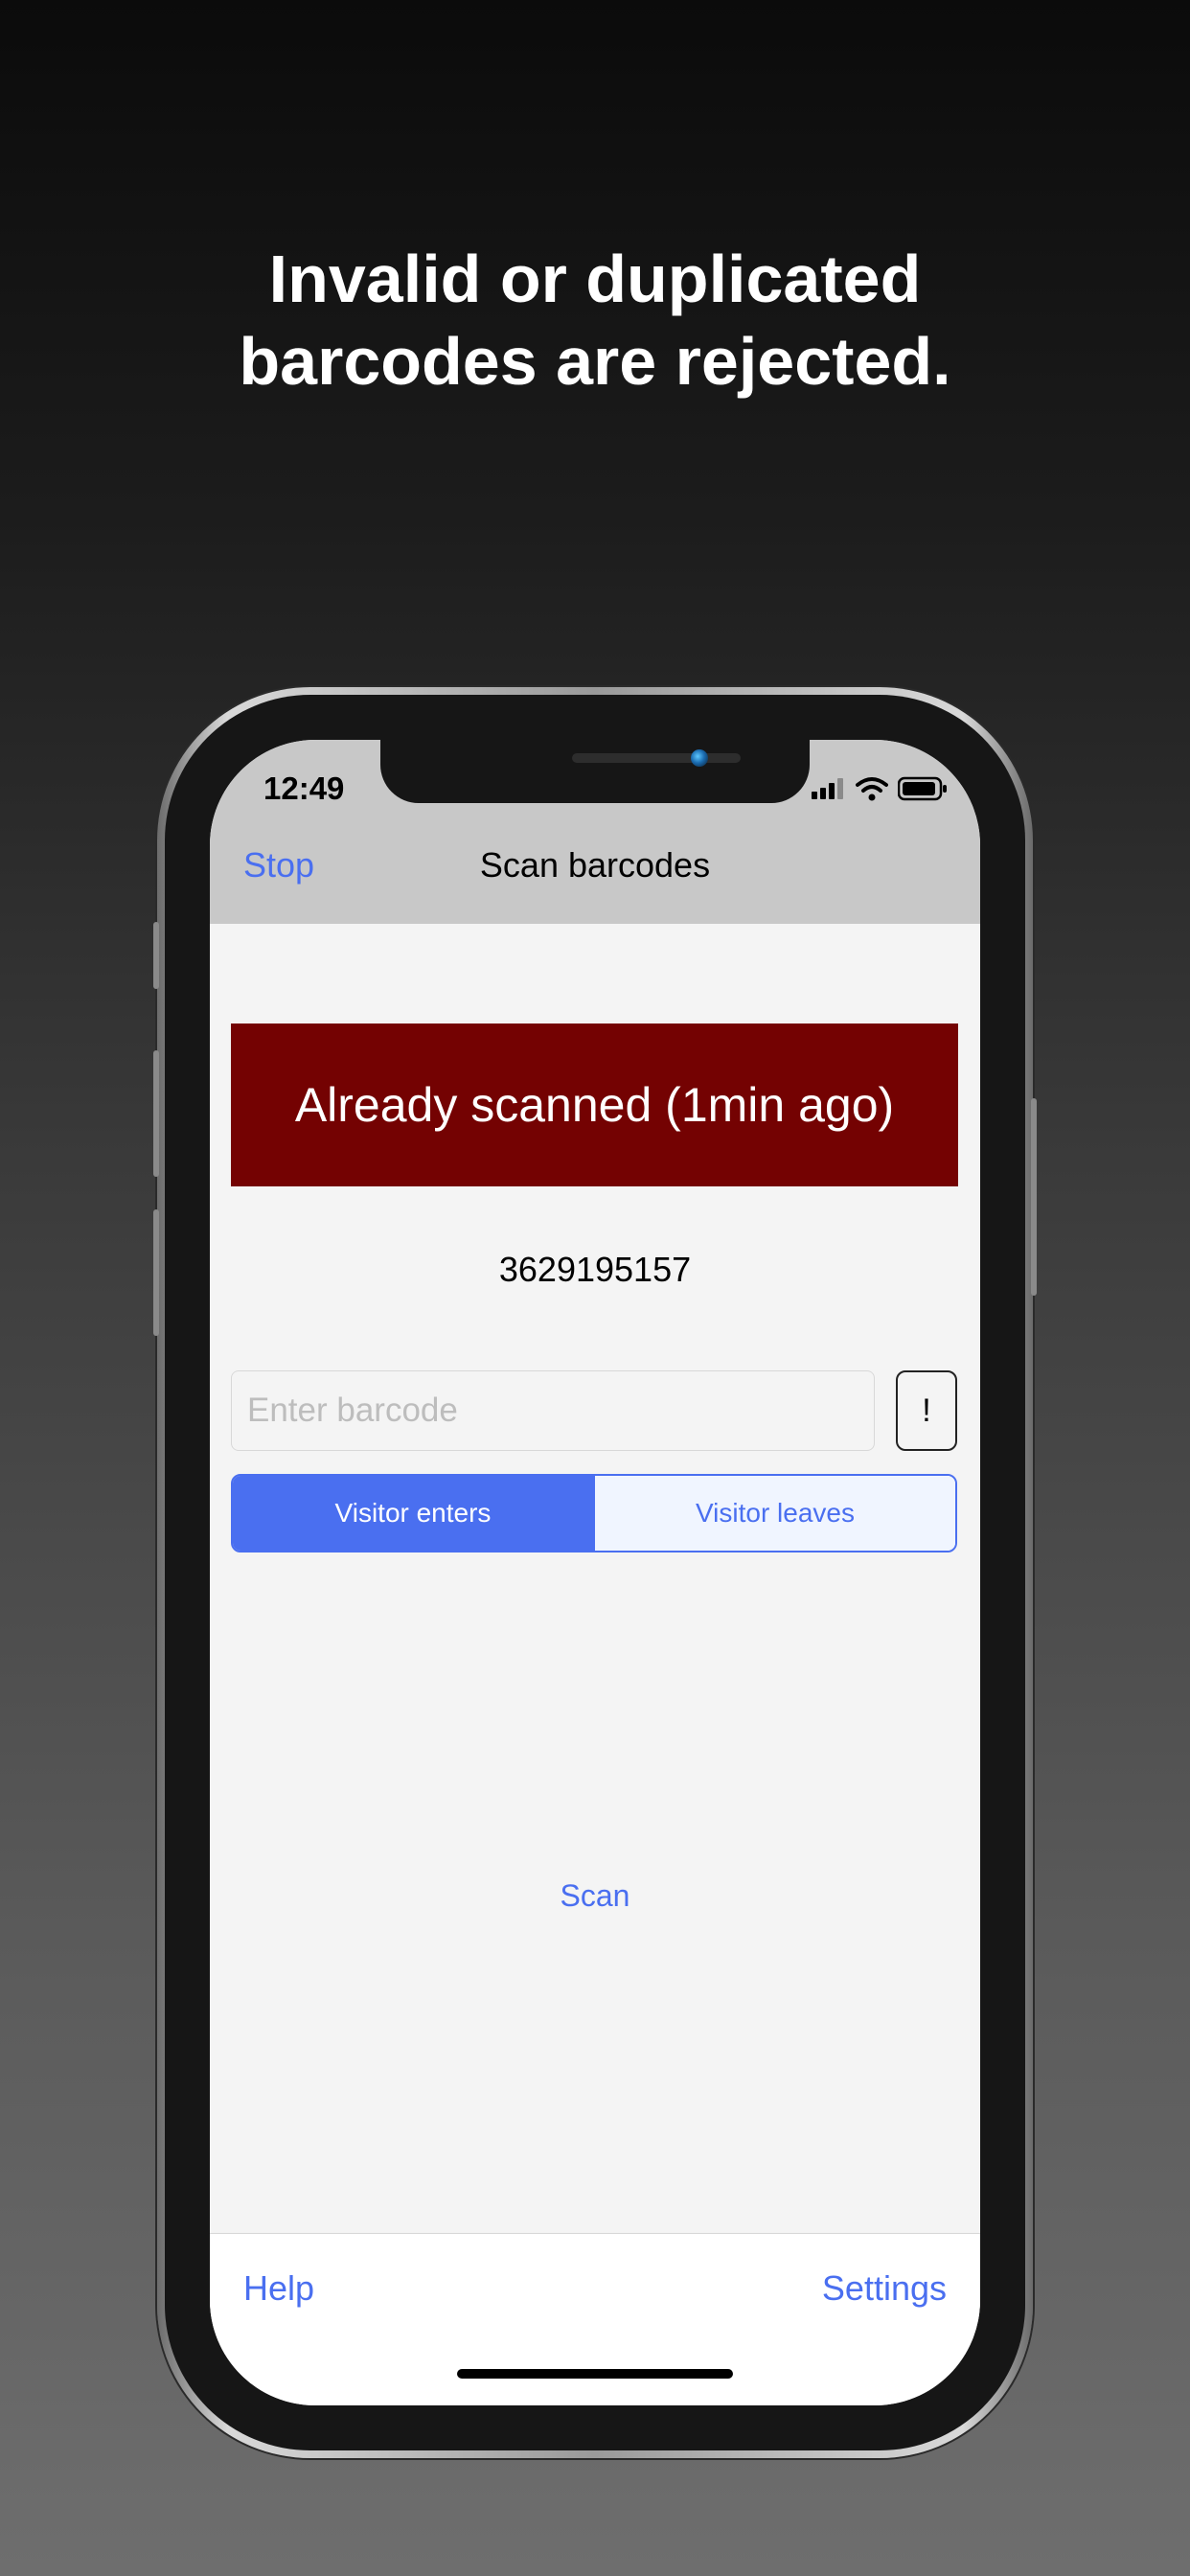  What do you see at coordinates (156, 1272) in the screenshot?
I see `volume-down-button` at bounding box center [156, 1272].